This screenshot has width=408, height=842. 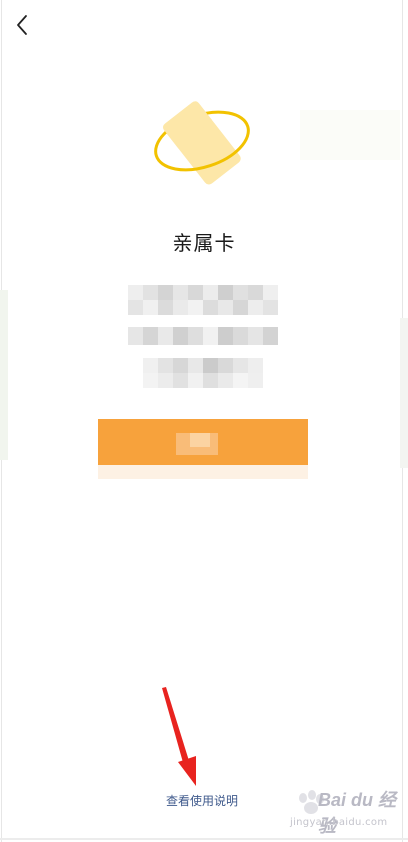 What do you see at coordinates (203, 472) in the screenshot?
I see `button-shadow` at bounding box center [203, 472].